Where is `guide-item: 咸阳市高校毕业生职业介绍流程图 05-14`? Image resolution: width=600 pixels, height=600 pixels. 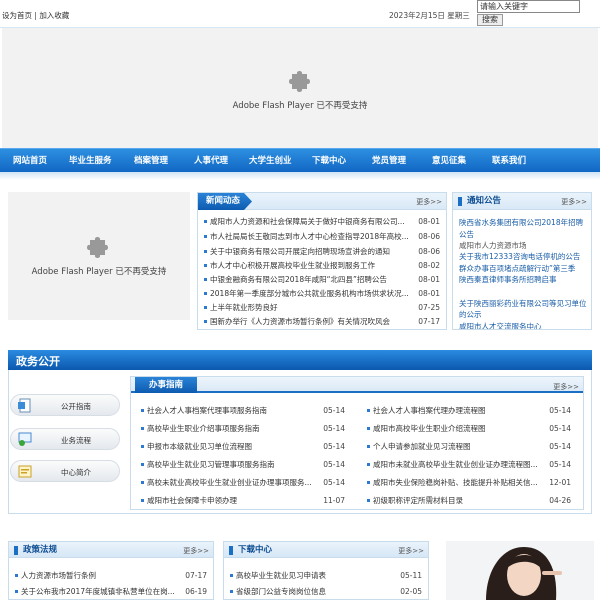 guide-item: 咸阳市高校毕业生职业介绍流程图 05-14 is located at coordinates (469, 428).